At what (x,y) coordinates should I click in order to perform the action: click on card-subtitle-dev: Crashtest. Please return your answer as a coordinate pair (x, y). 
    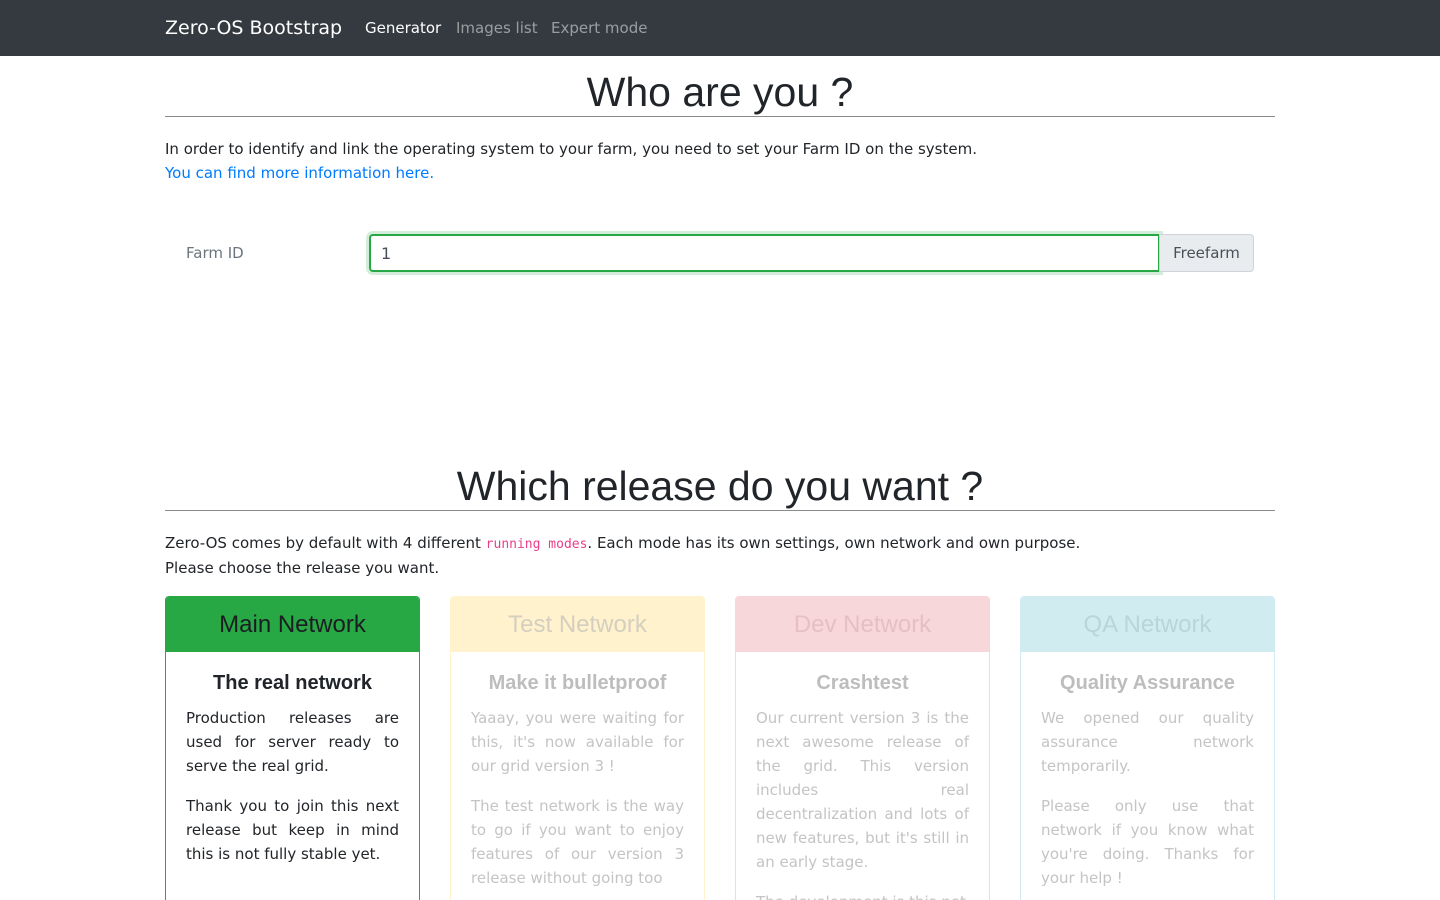
    Looking at the image, I should click on (862, 683).